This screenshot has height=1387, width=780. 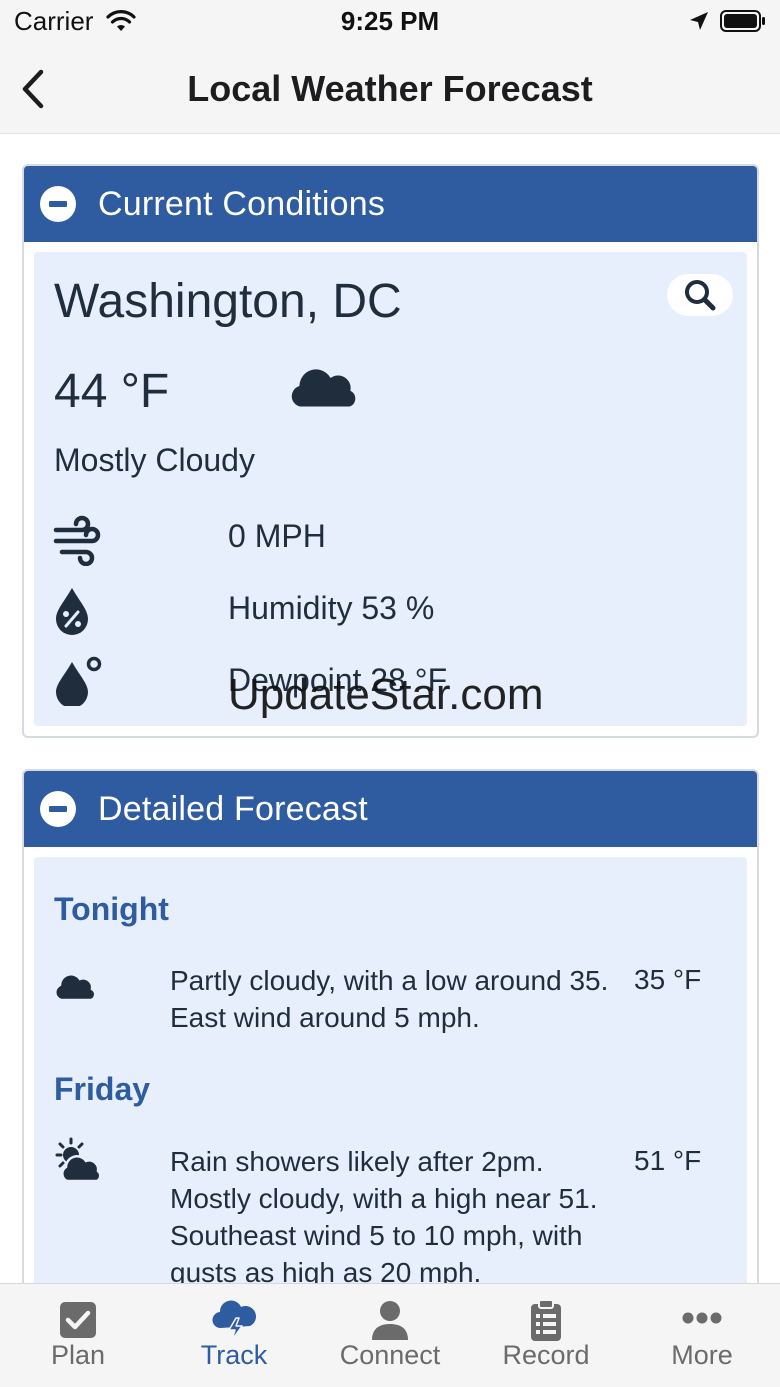 I want to click on tab-record: Record, so click(x=546, y=1335).